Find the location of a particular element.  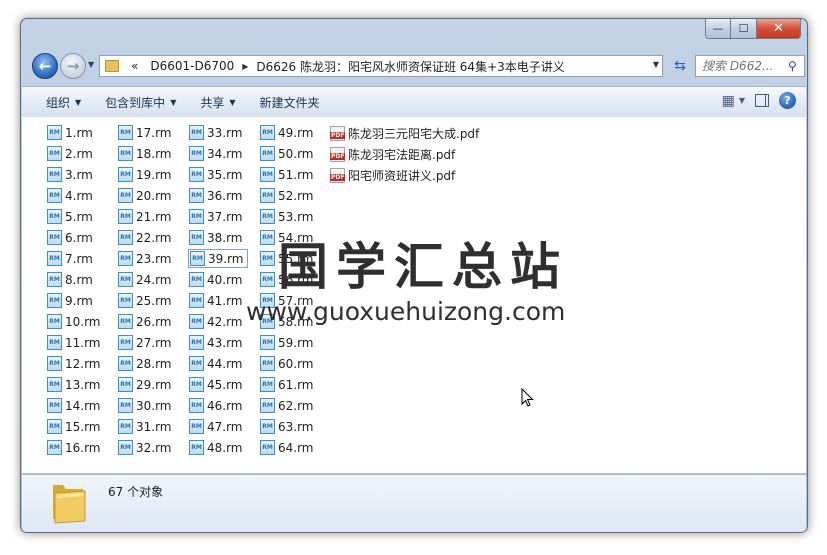

file-item: RM 2.rm is located at coordinates (81, 153).